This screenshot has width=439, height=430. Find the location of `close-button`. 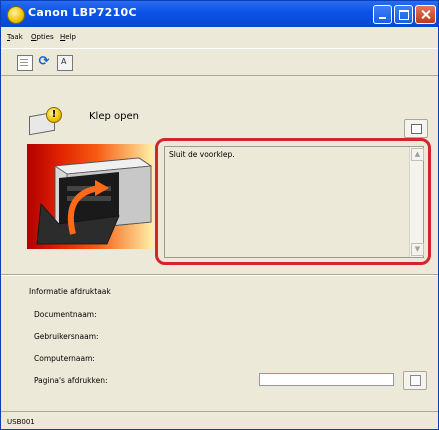

close-button is located at coordinates (425, 14).